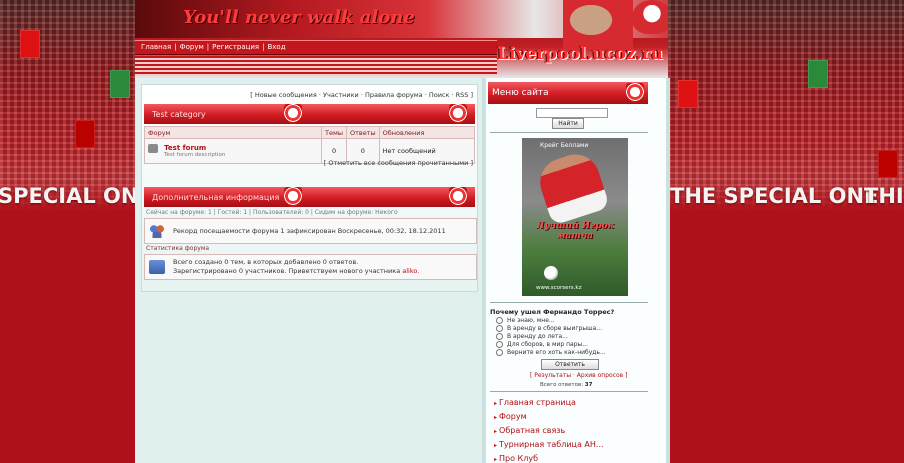 The width and height of the screenshot is (904, 463). I want to click on poll-total-value: 37, so click(588, 385).